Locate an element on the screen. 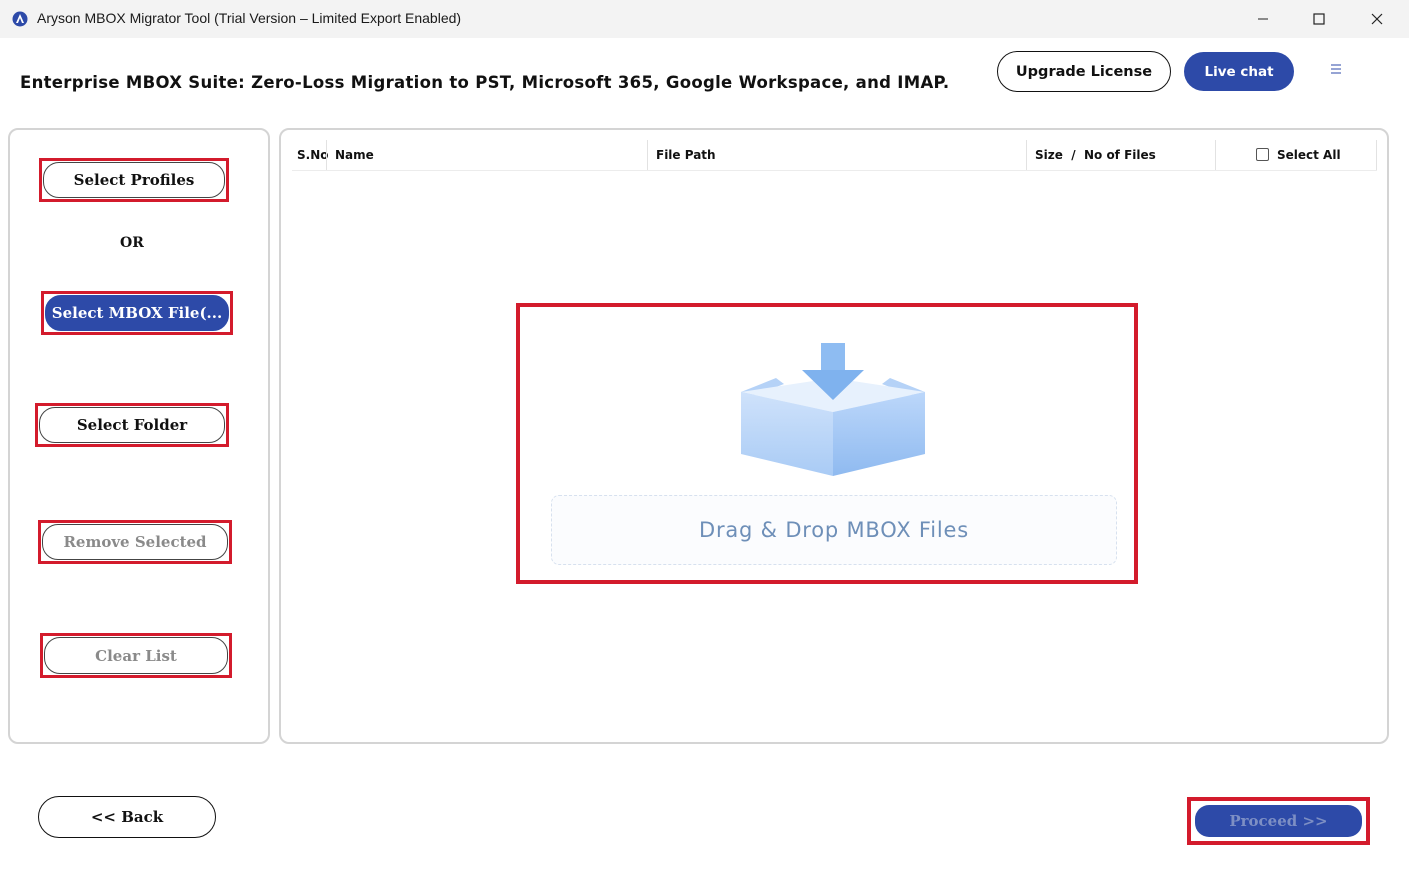 This screenshot has height=892, width=1409. proceed-button: Proceed >> is located at coordinates (1278, 821).